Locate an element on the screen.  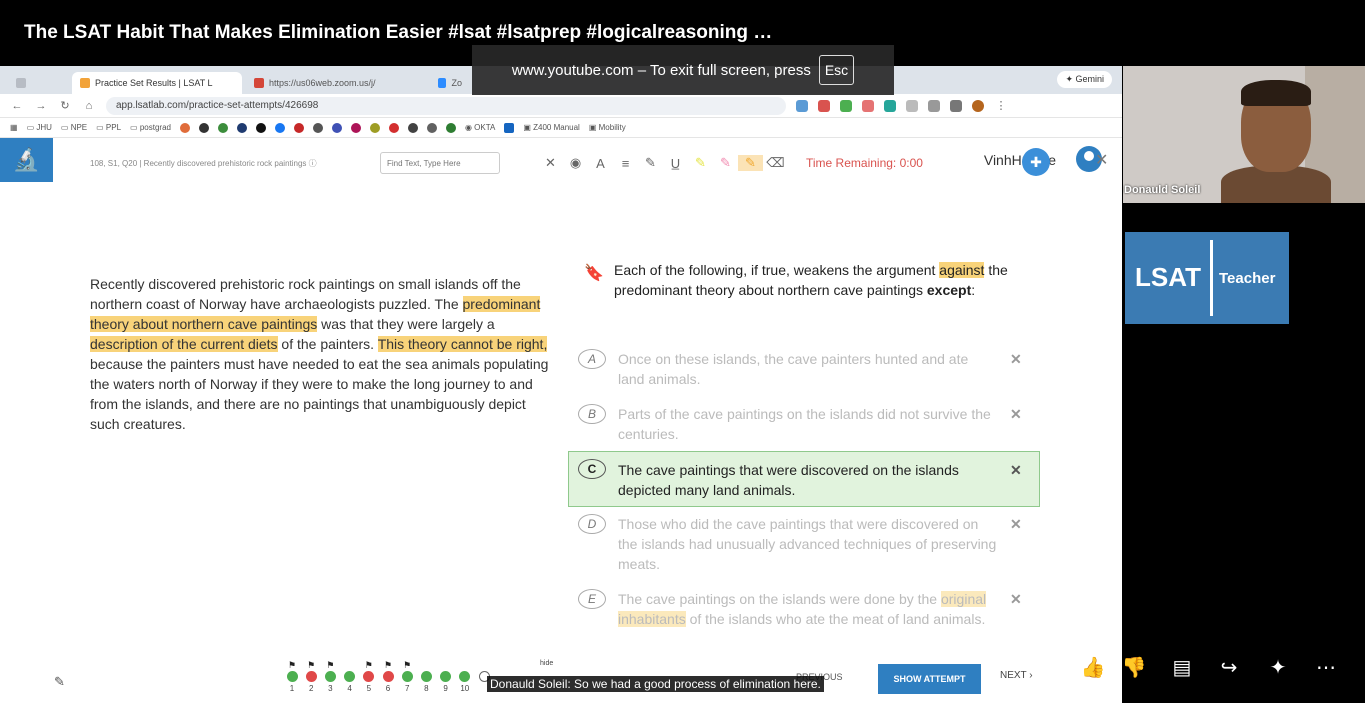
apps-icon: ▦ is located at coordinates (14, 127).